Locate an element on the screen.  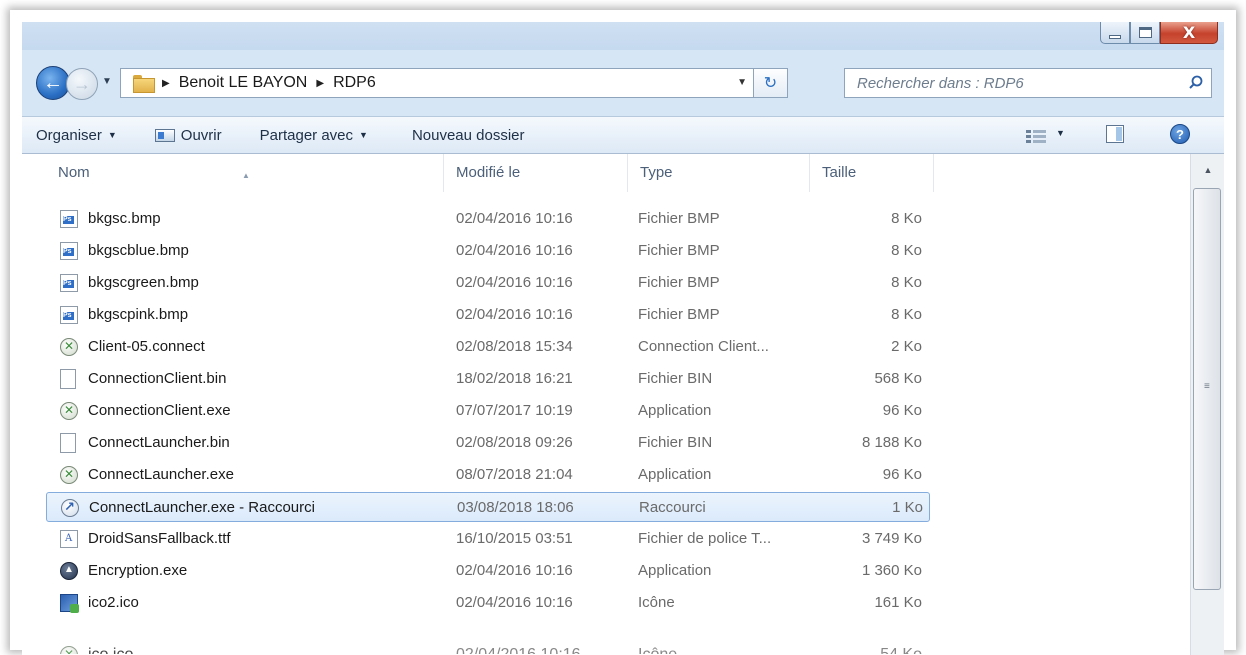
refresh-icon: ↻ is located at coordinates (770, 83).